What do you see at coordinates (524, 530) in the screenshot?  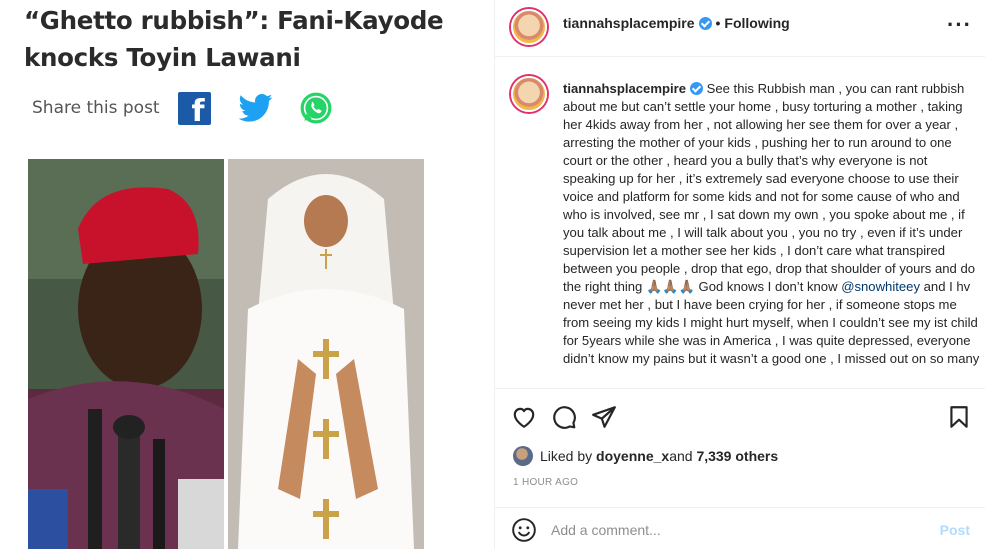 I see `emoji-icon` at bounding box center [524, 530].